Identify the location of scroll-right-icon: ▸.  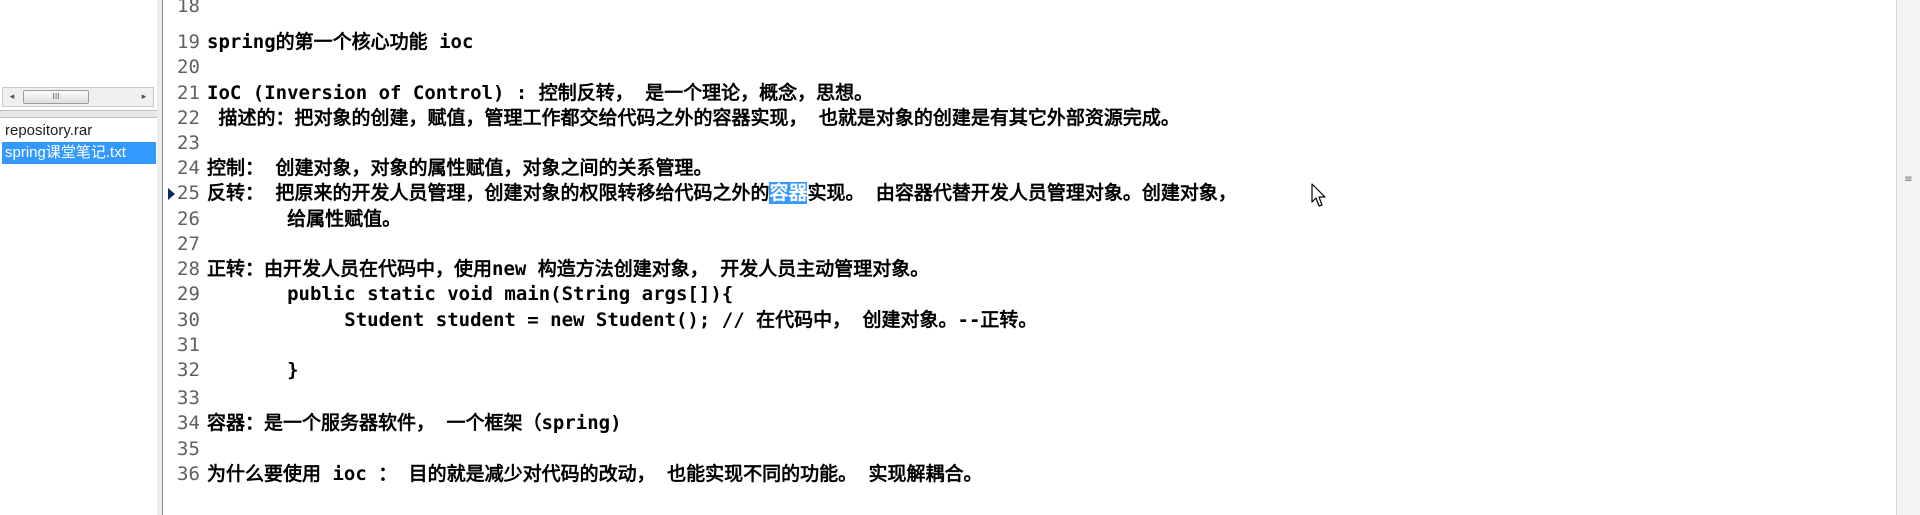
(144, 97).